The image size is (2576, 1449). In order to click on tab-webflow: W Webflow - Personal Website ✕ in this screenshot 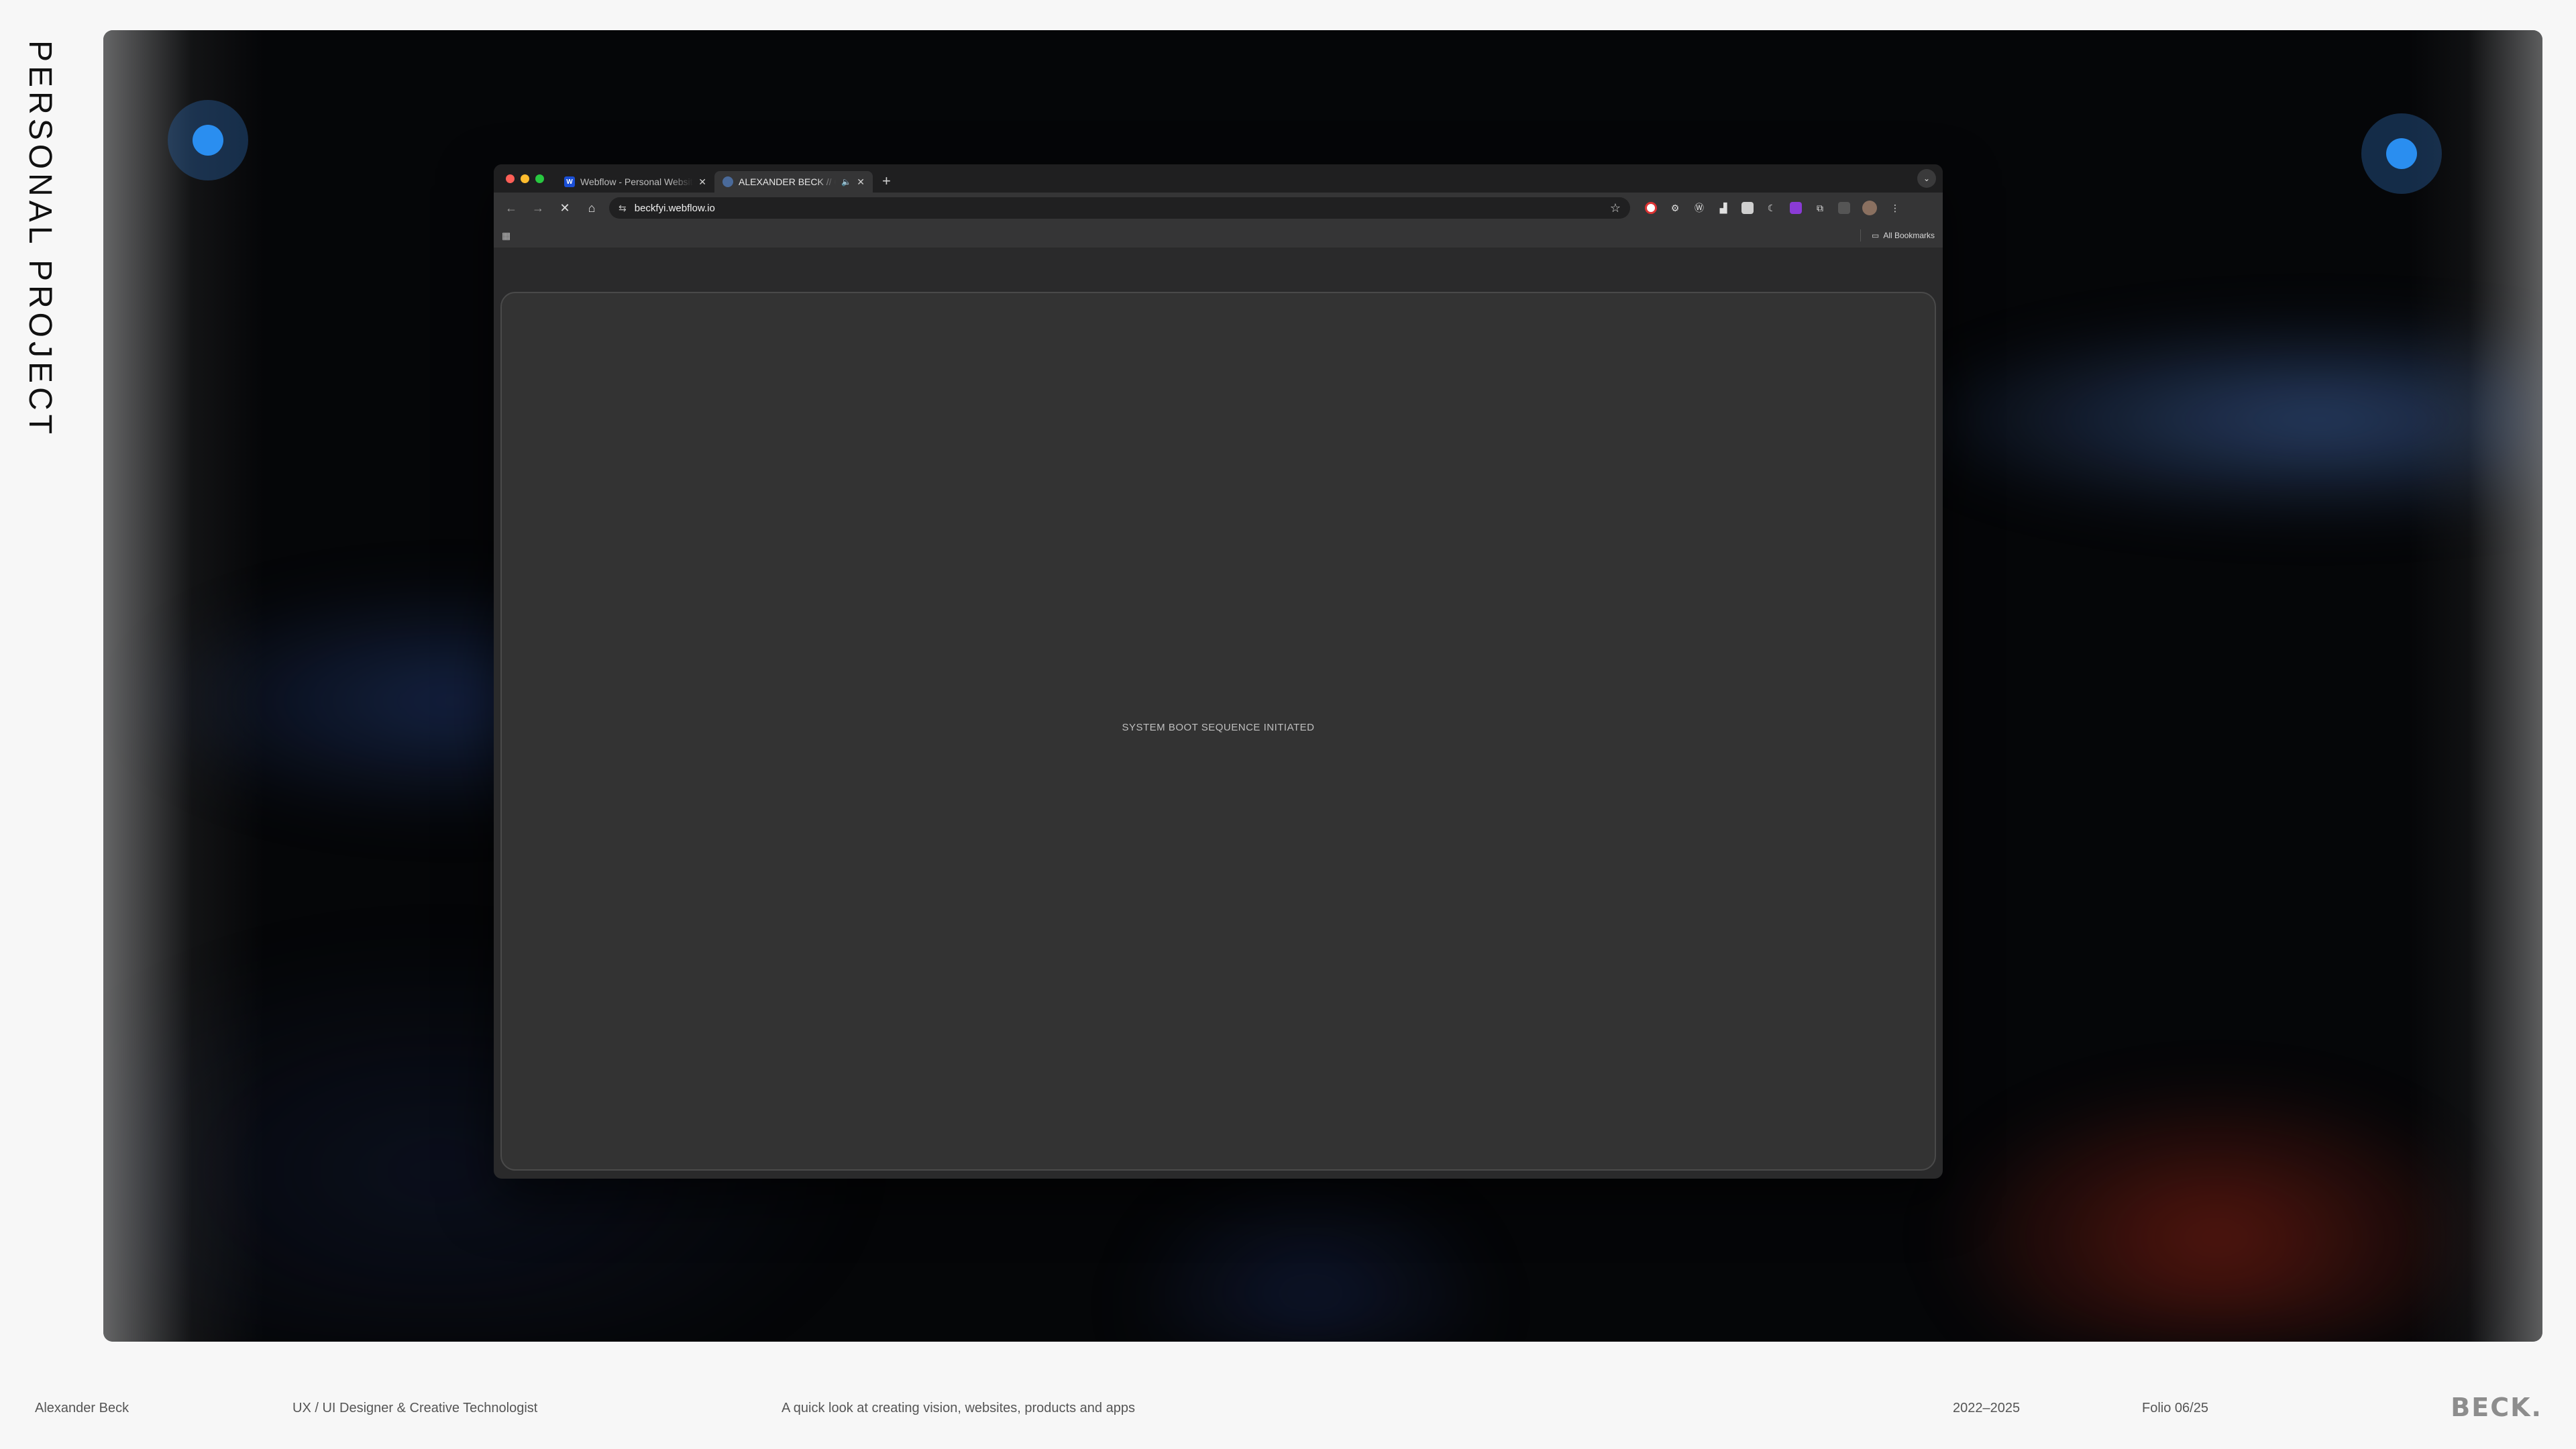, I will do `click(635, 182)`.